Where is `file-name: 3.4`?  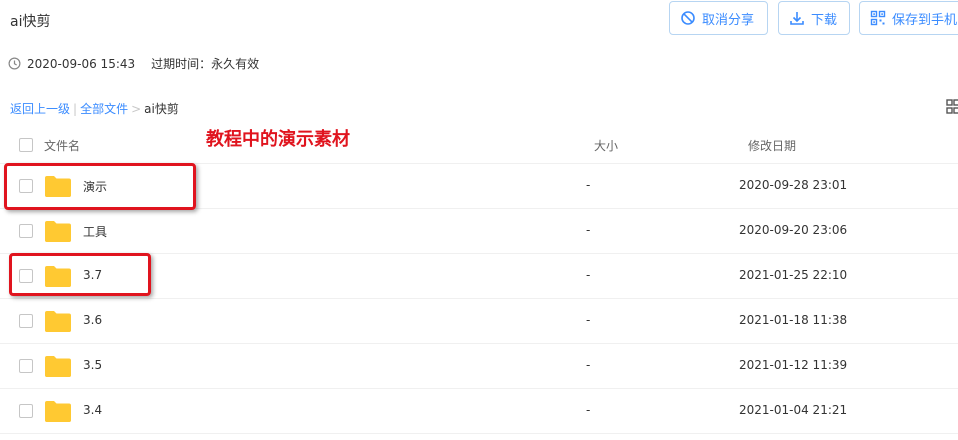 file-name: 3.4 is located at coordinates (92, 410).